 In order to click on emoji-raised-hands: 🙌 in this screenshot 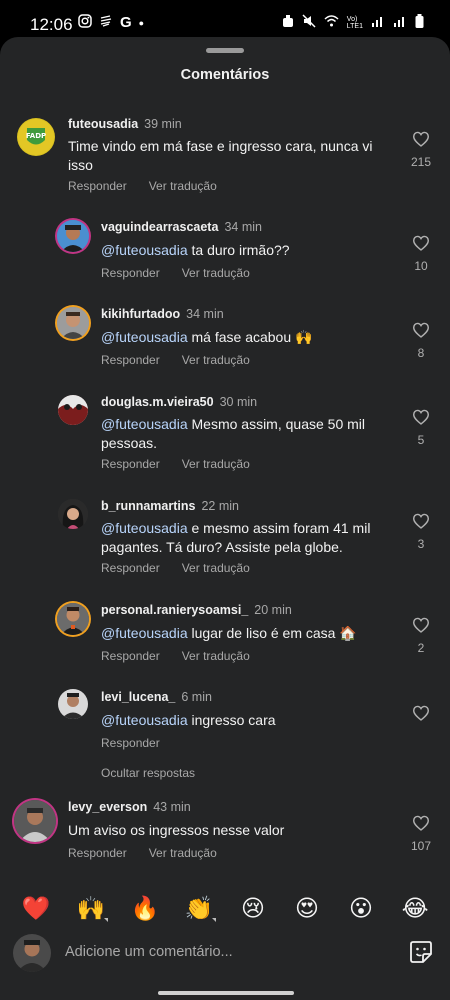, I will do `click(92, 908)`.